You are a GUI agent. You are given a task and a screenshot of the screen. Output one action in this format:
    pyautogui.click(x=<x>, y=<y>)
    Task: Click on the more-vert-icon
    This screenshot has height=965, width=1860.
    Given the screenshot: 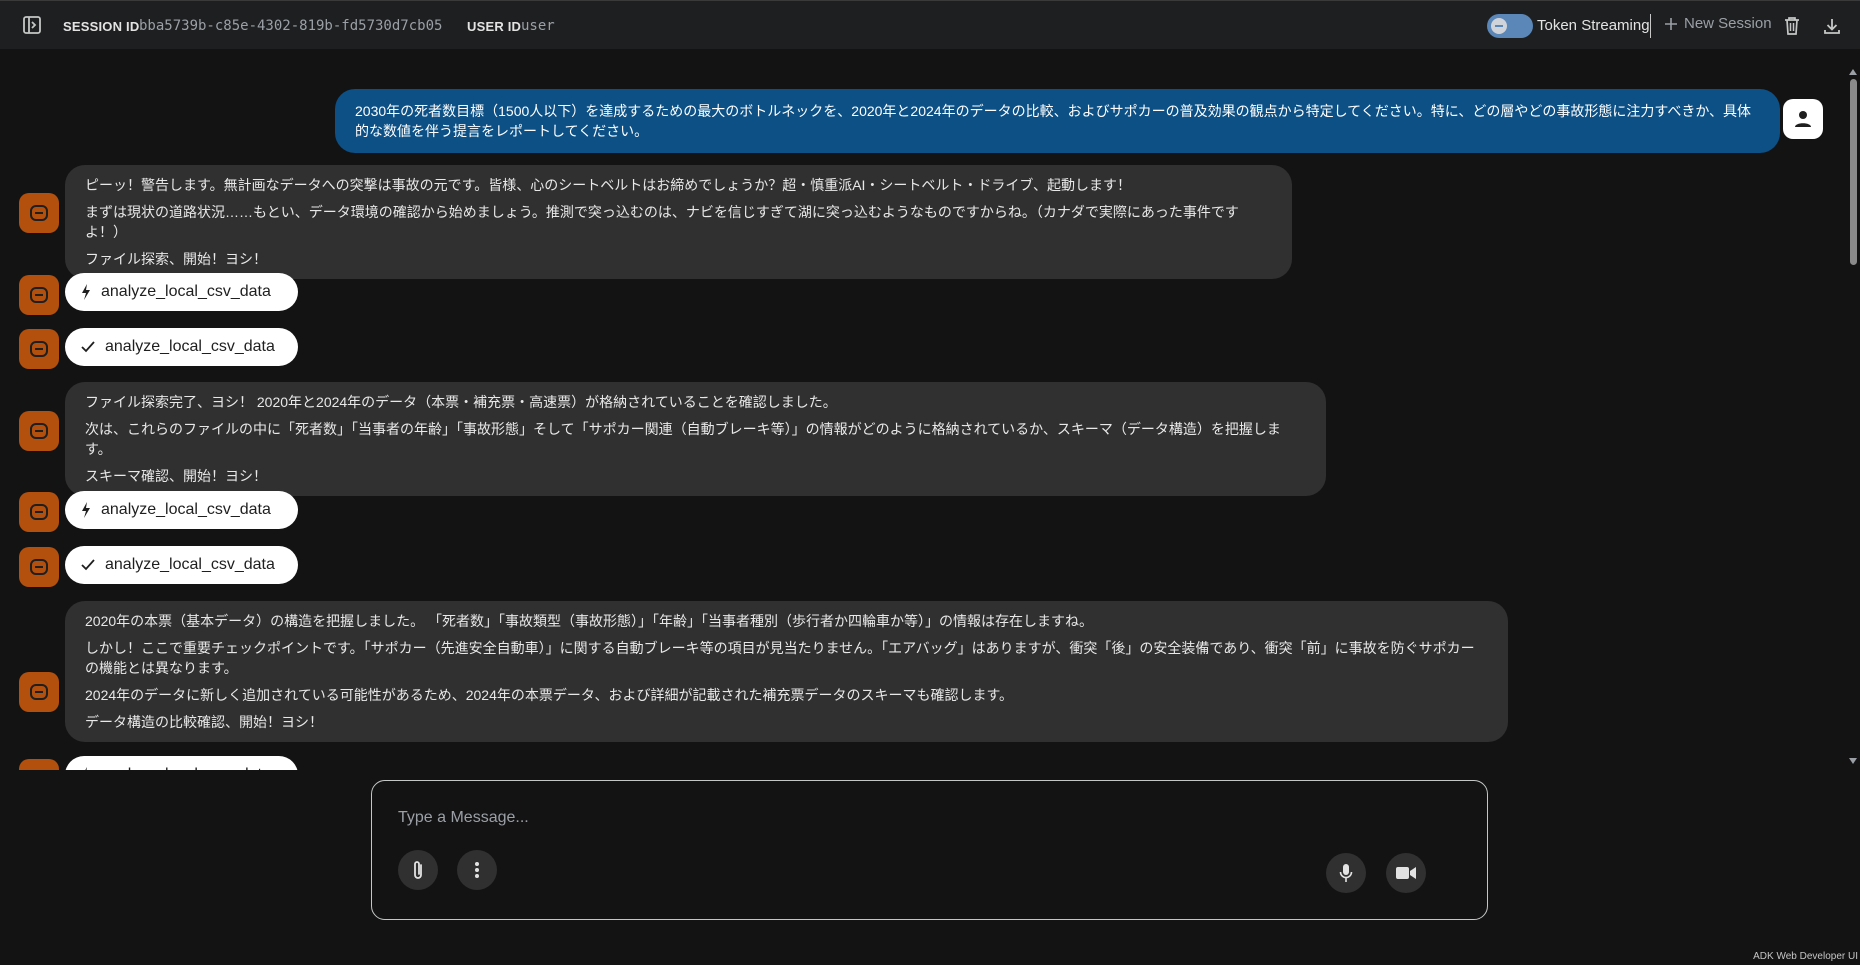 What is the action you would take?
    pyautogui.click(x=477, y=870)
    